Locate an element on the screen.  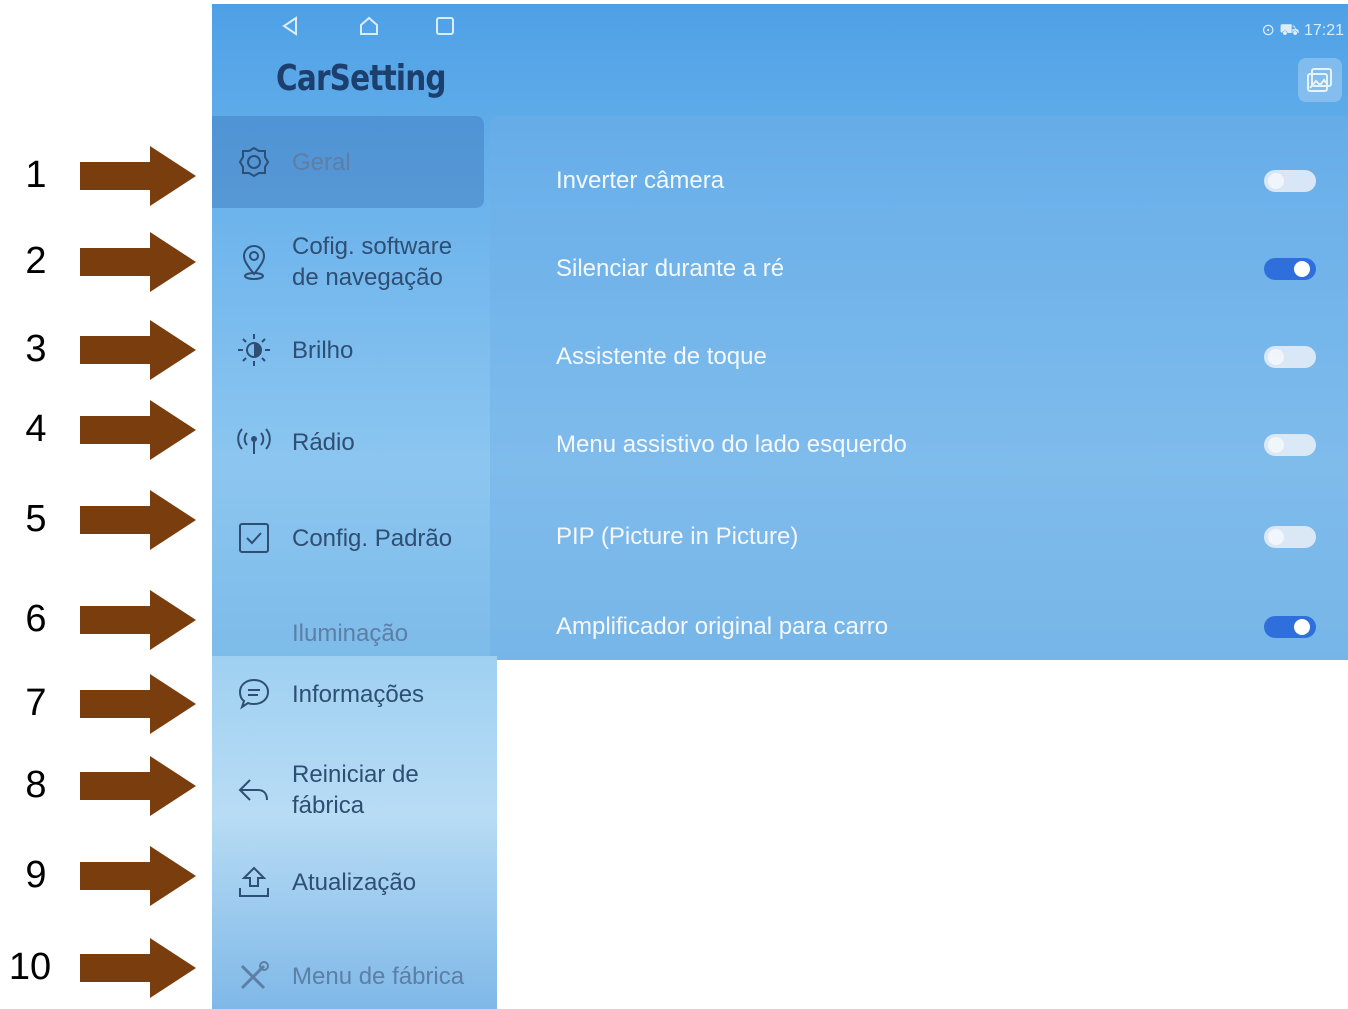
annotation-1: 1 is located at coordinates (105, 176).